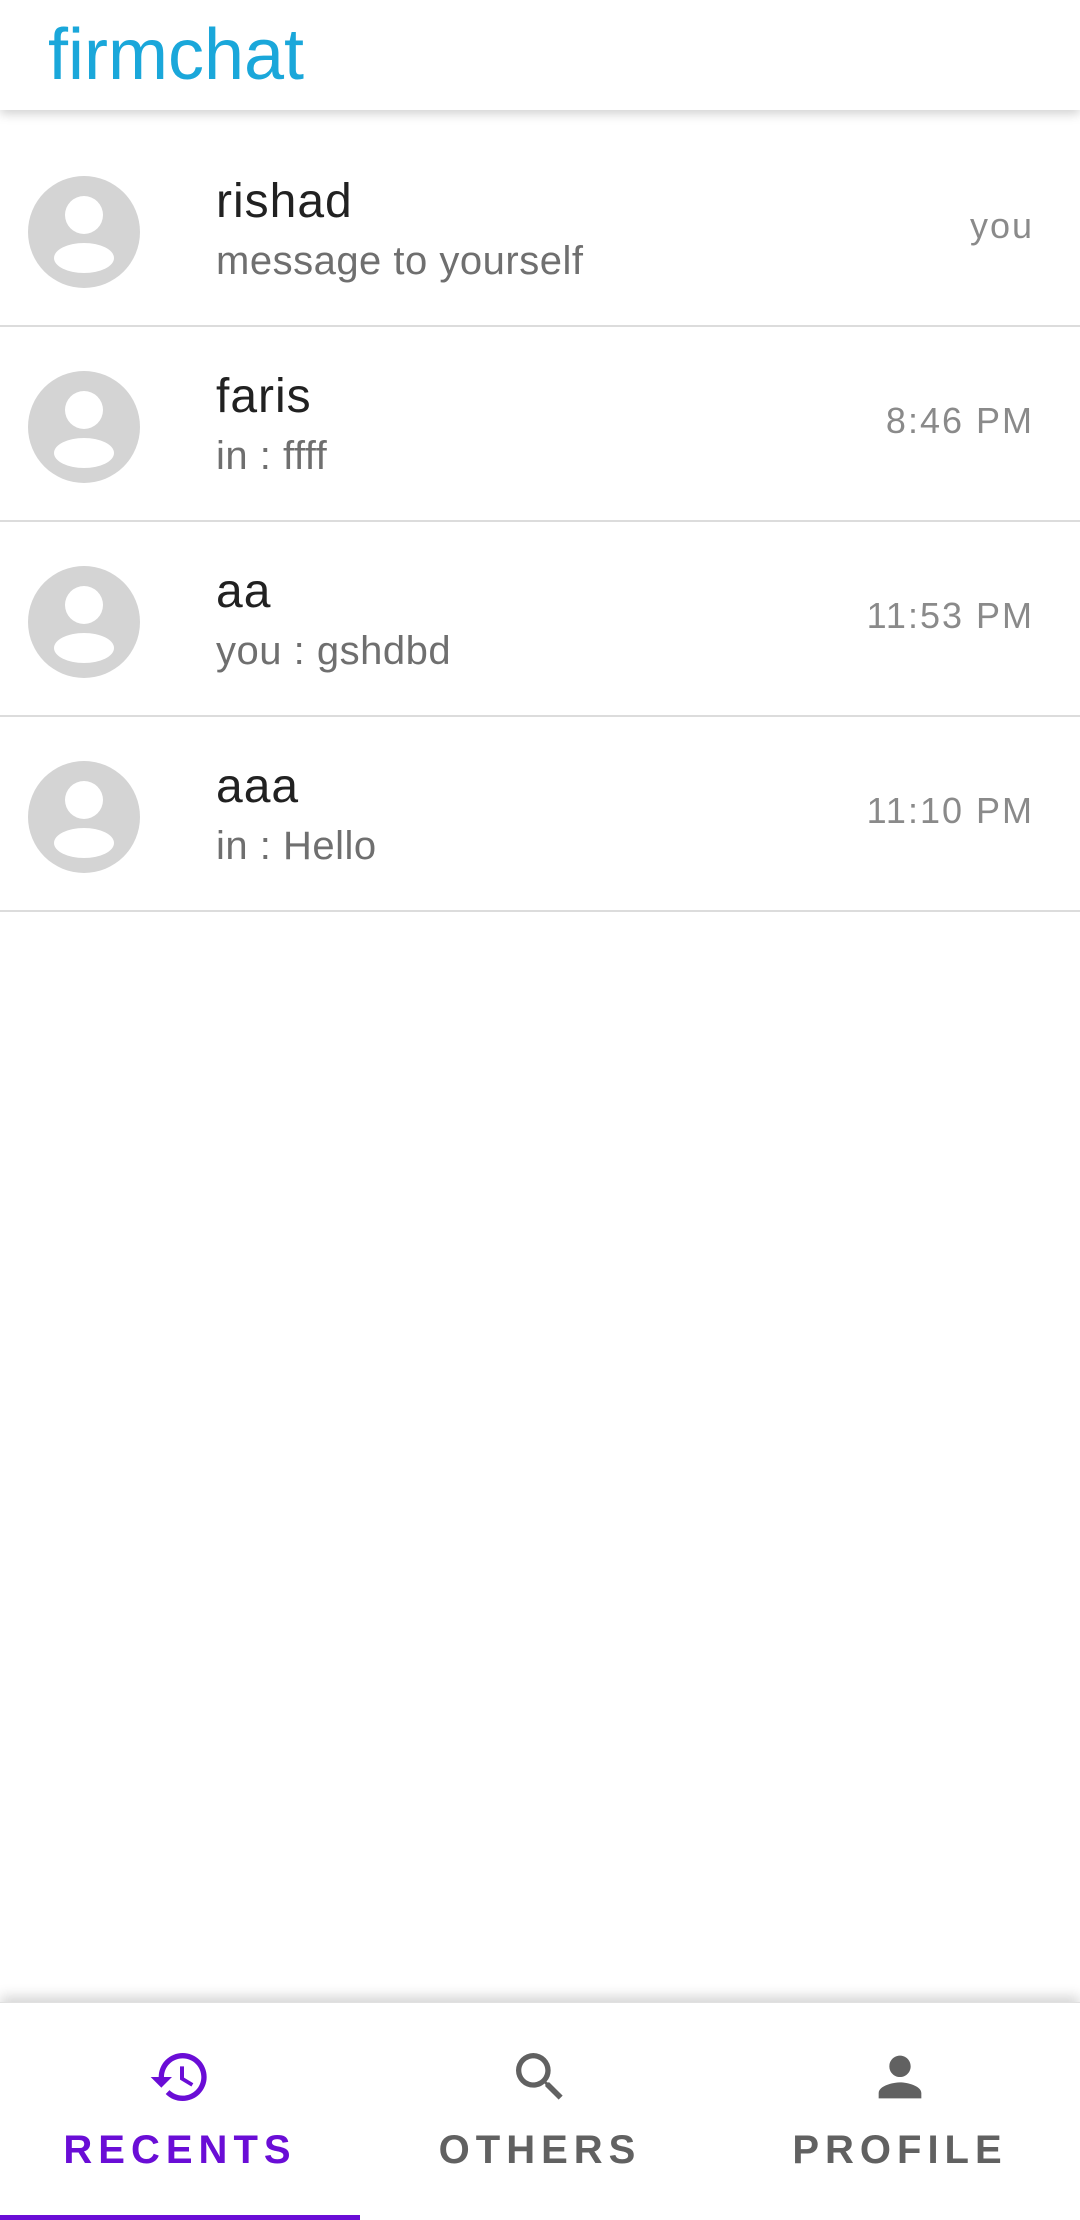 The width and height of the screenshot is (1080, 2220). Describe the element at coordinates (284, 201) in the screenshot. I see `chat-name: rishad` at that location.